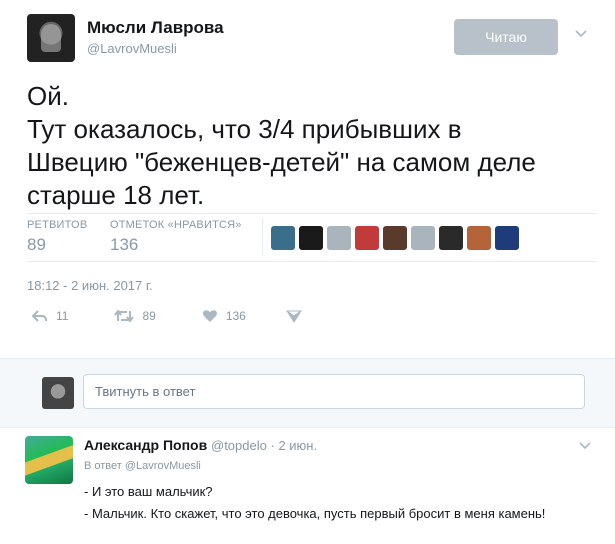 This screenshot has width=615, height=544. I want to click on reply-author-name: Александр Попов, so click(145, 445).